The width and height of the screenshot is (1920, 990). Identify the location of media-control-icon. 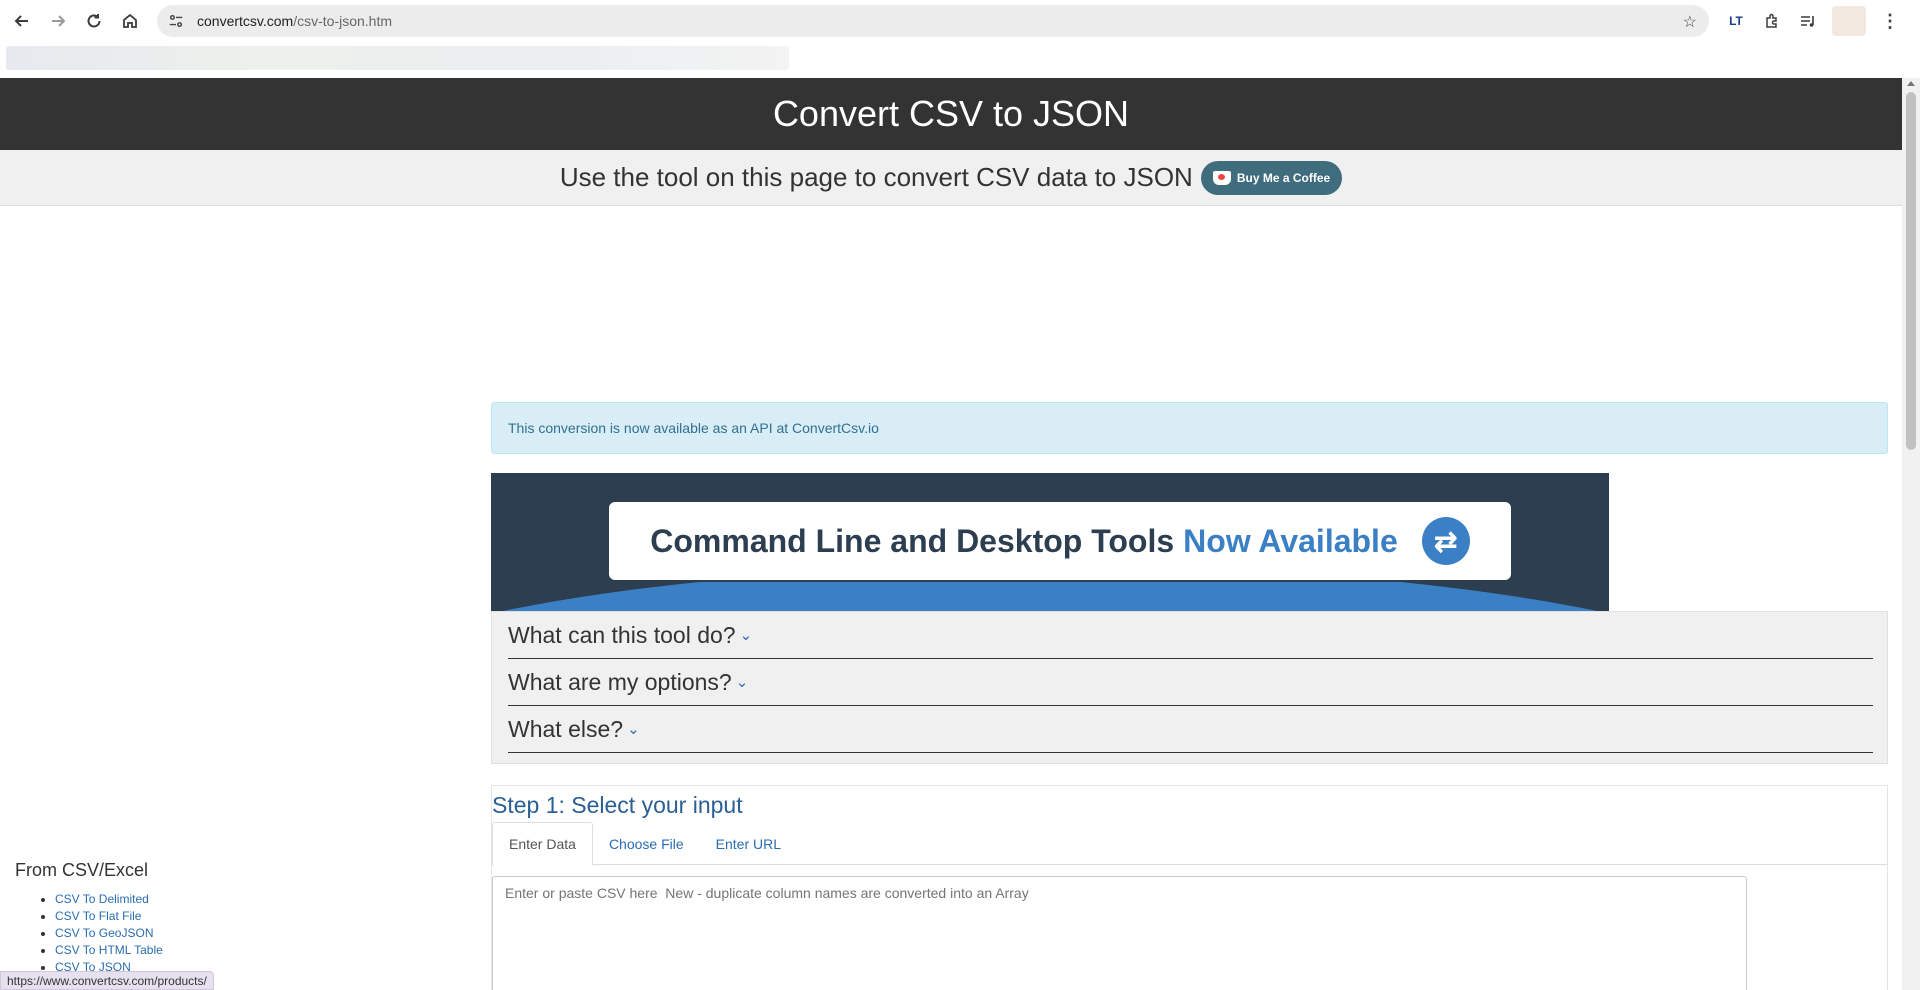
(1808, 21).